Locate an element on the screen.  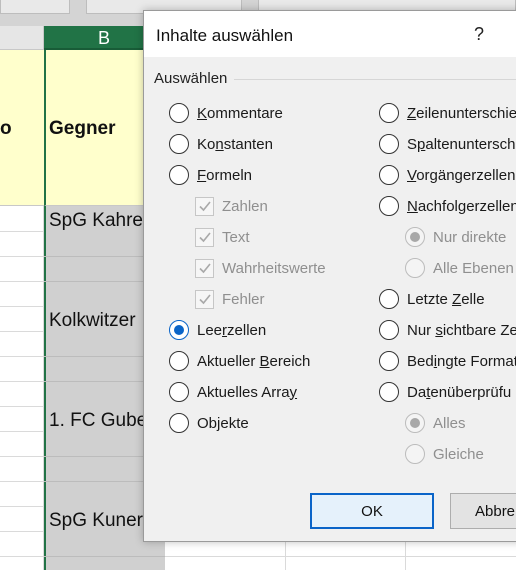
label-post: achfolgerzellen is located at coordinates (466, 206).